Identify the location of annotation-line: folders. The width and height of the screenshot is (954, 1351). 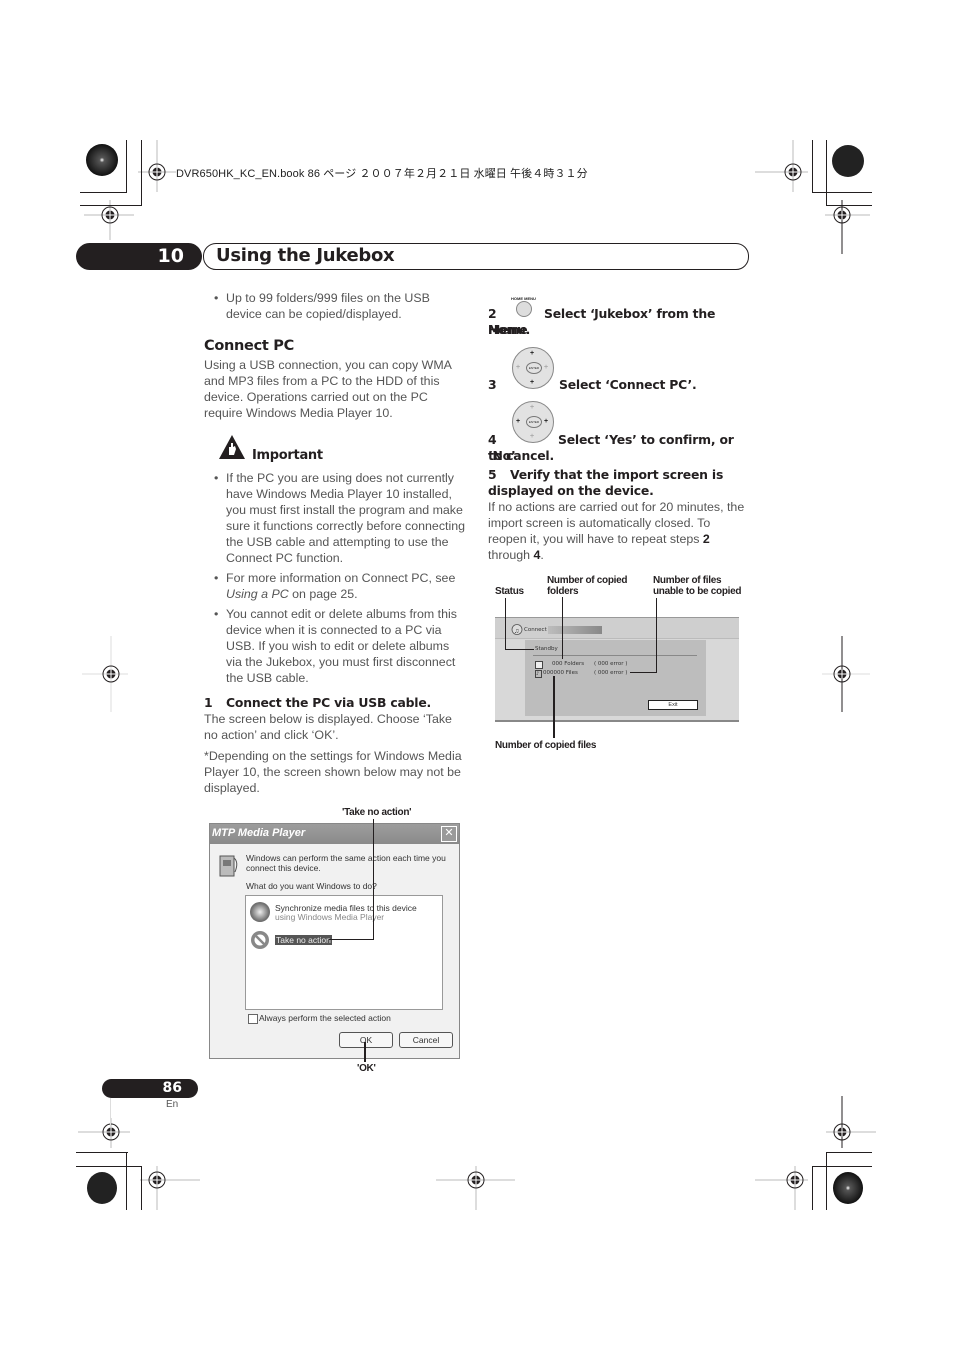
(563, 591).